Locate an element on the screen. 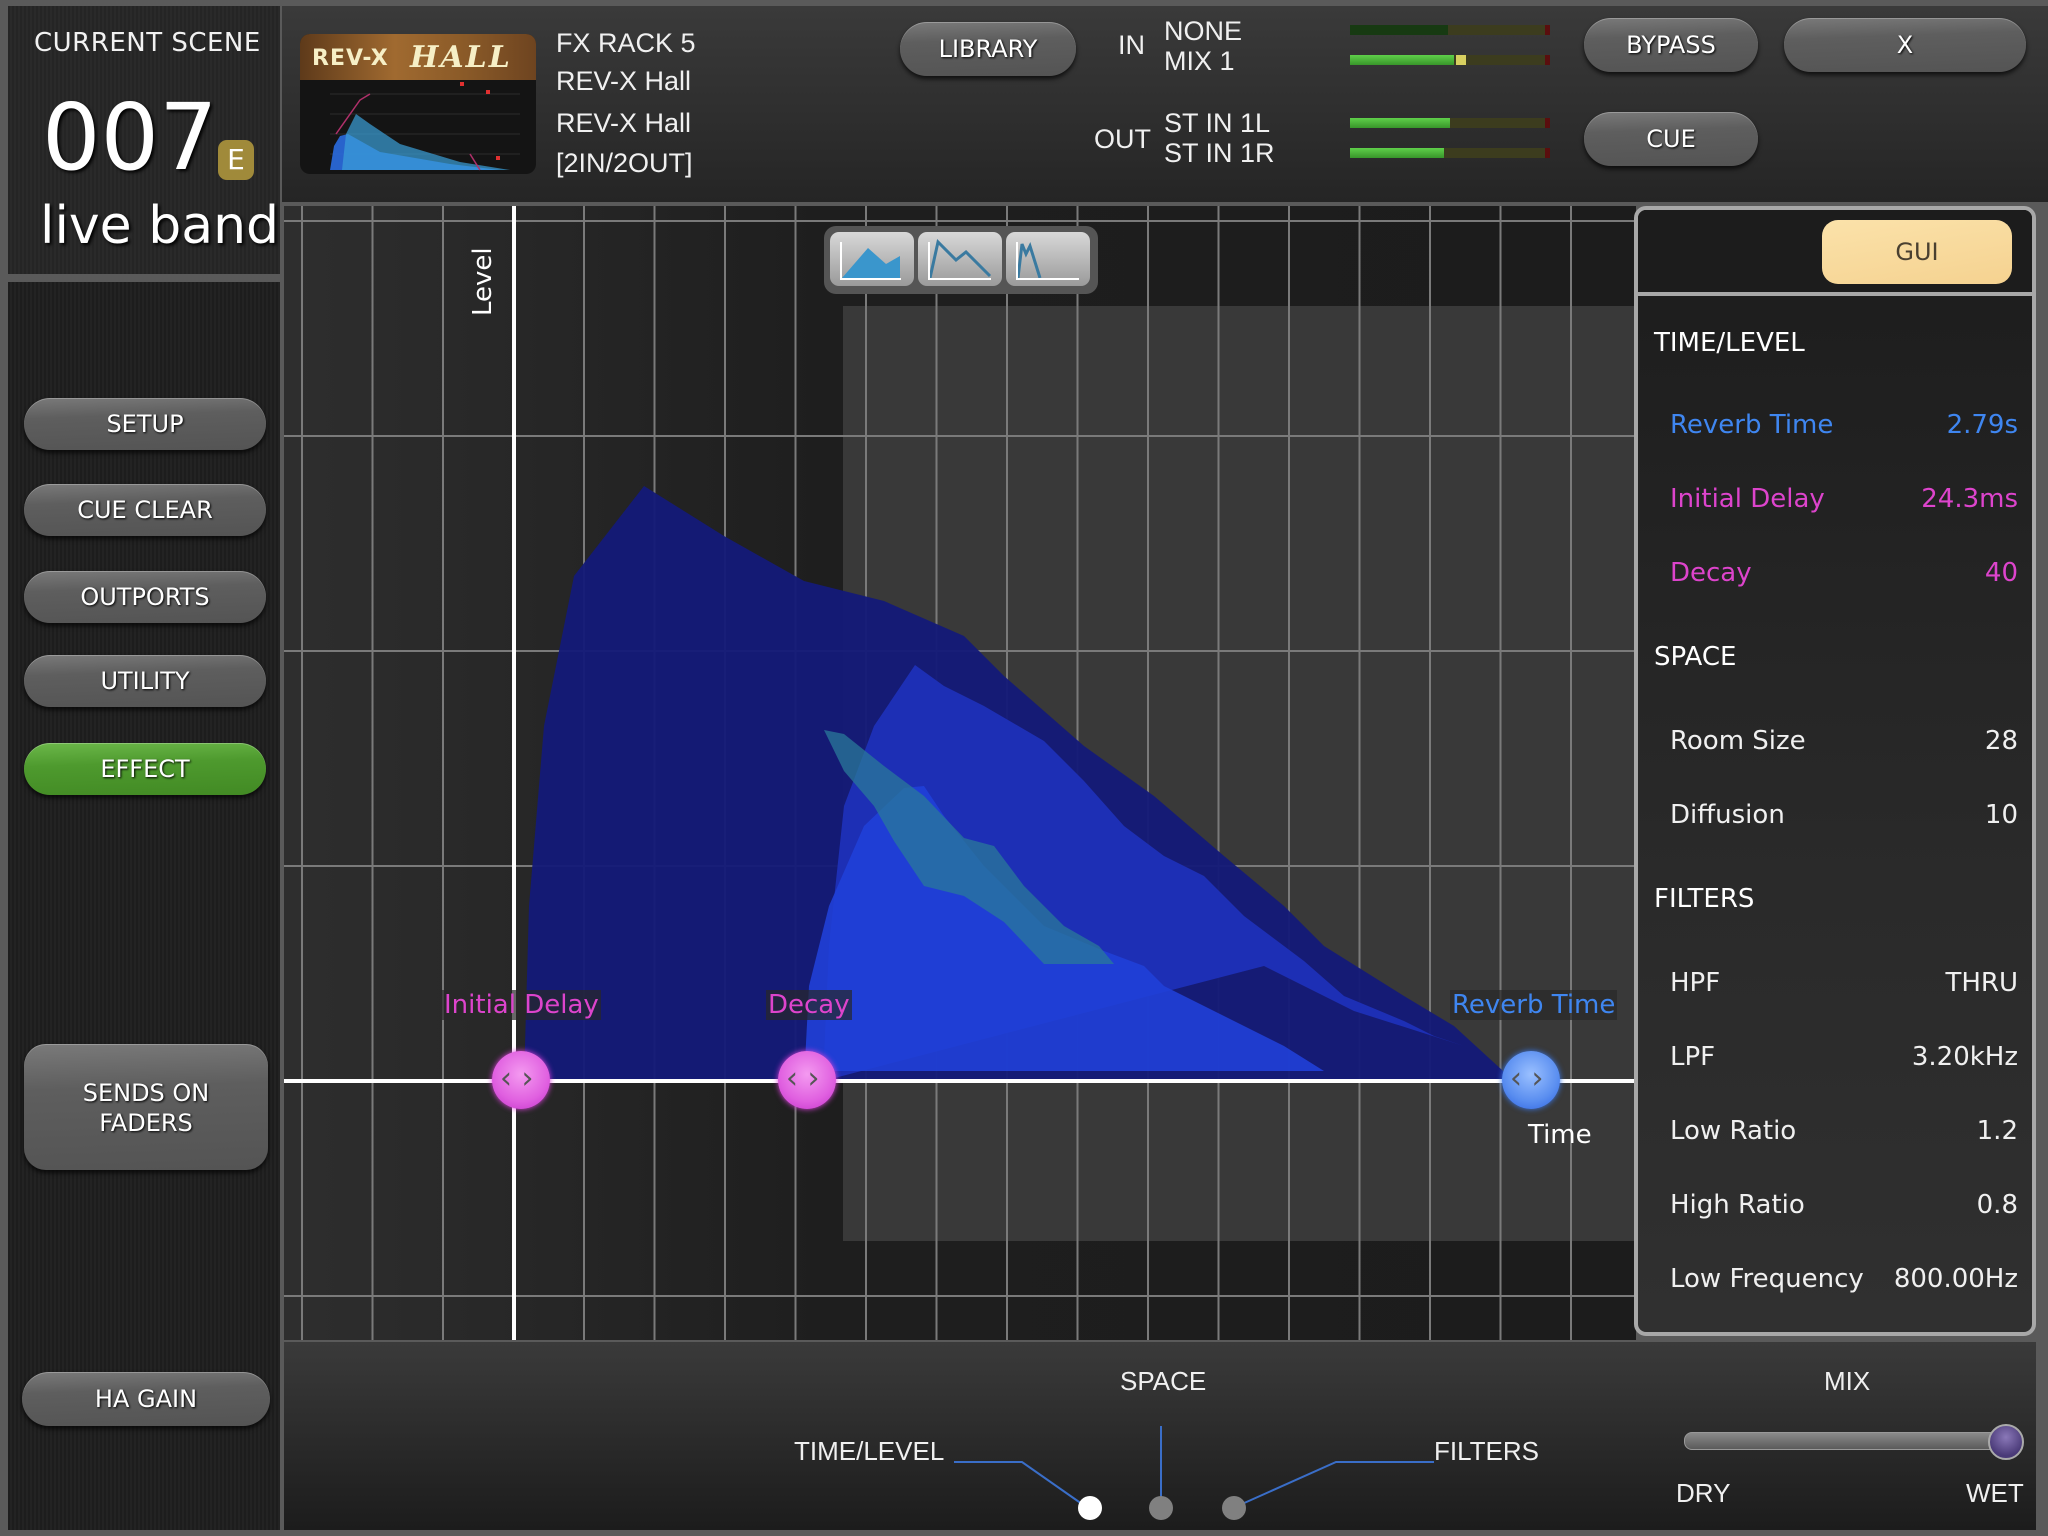 Image resolution: width=2048 pixels, height=1536 pixels. current-scene-panel: CURRENT SCENE 007 E live band is located at coordinates (144, 140).